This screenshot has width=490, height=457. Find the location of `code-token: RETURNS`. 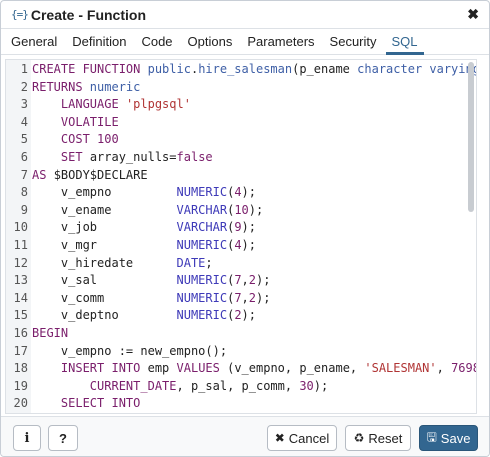

code-token: RETURNS is located at coordinates (61, 86).